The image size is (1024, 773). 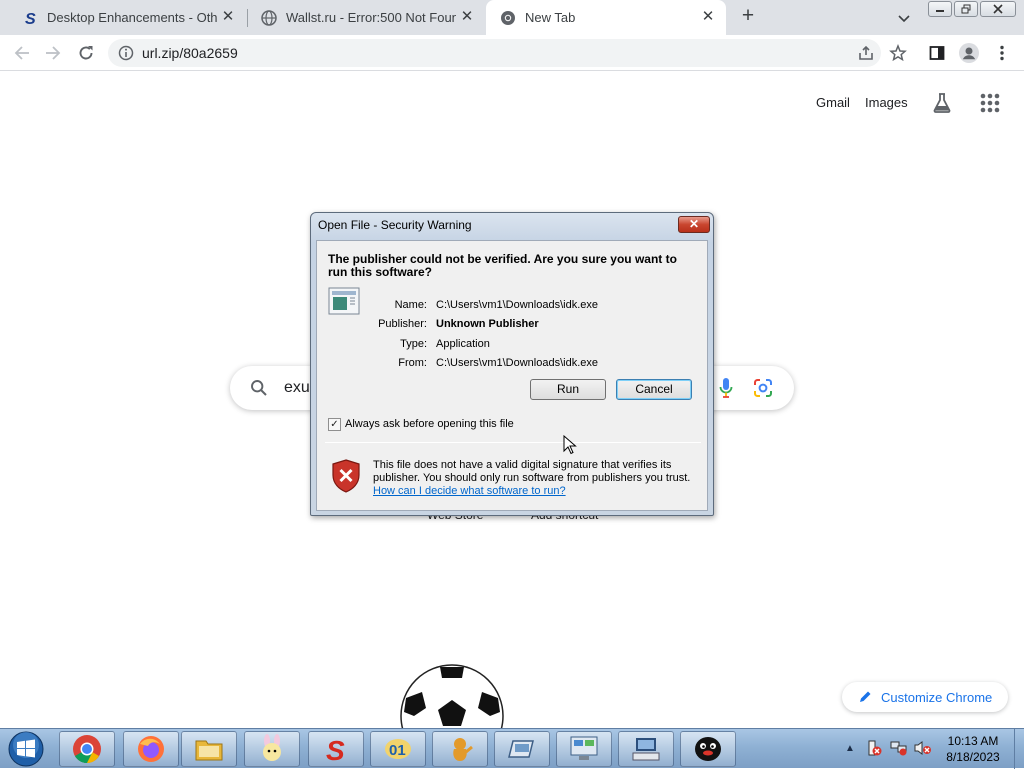 I want to click on clock-date: 8/18/2023, so click(x=973, y=757).